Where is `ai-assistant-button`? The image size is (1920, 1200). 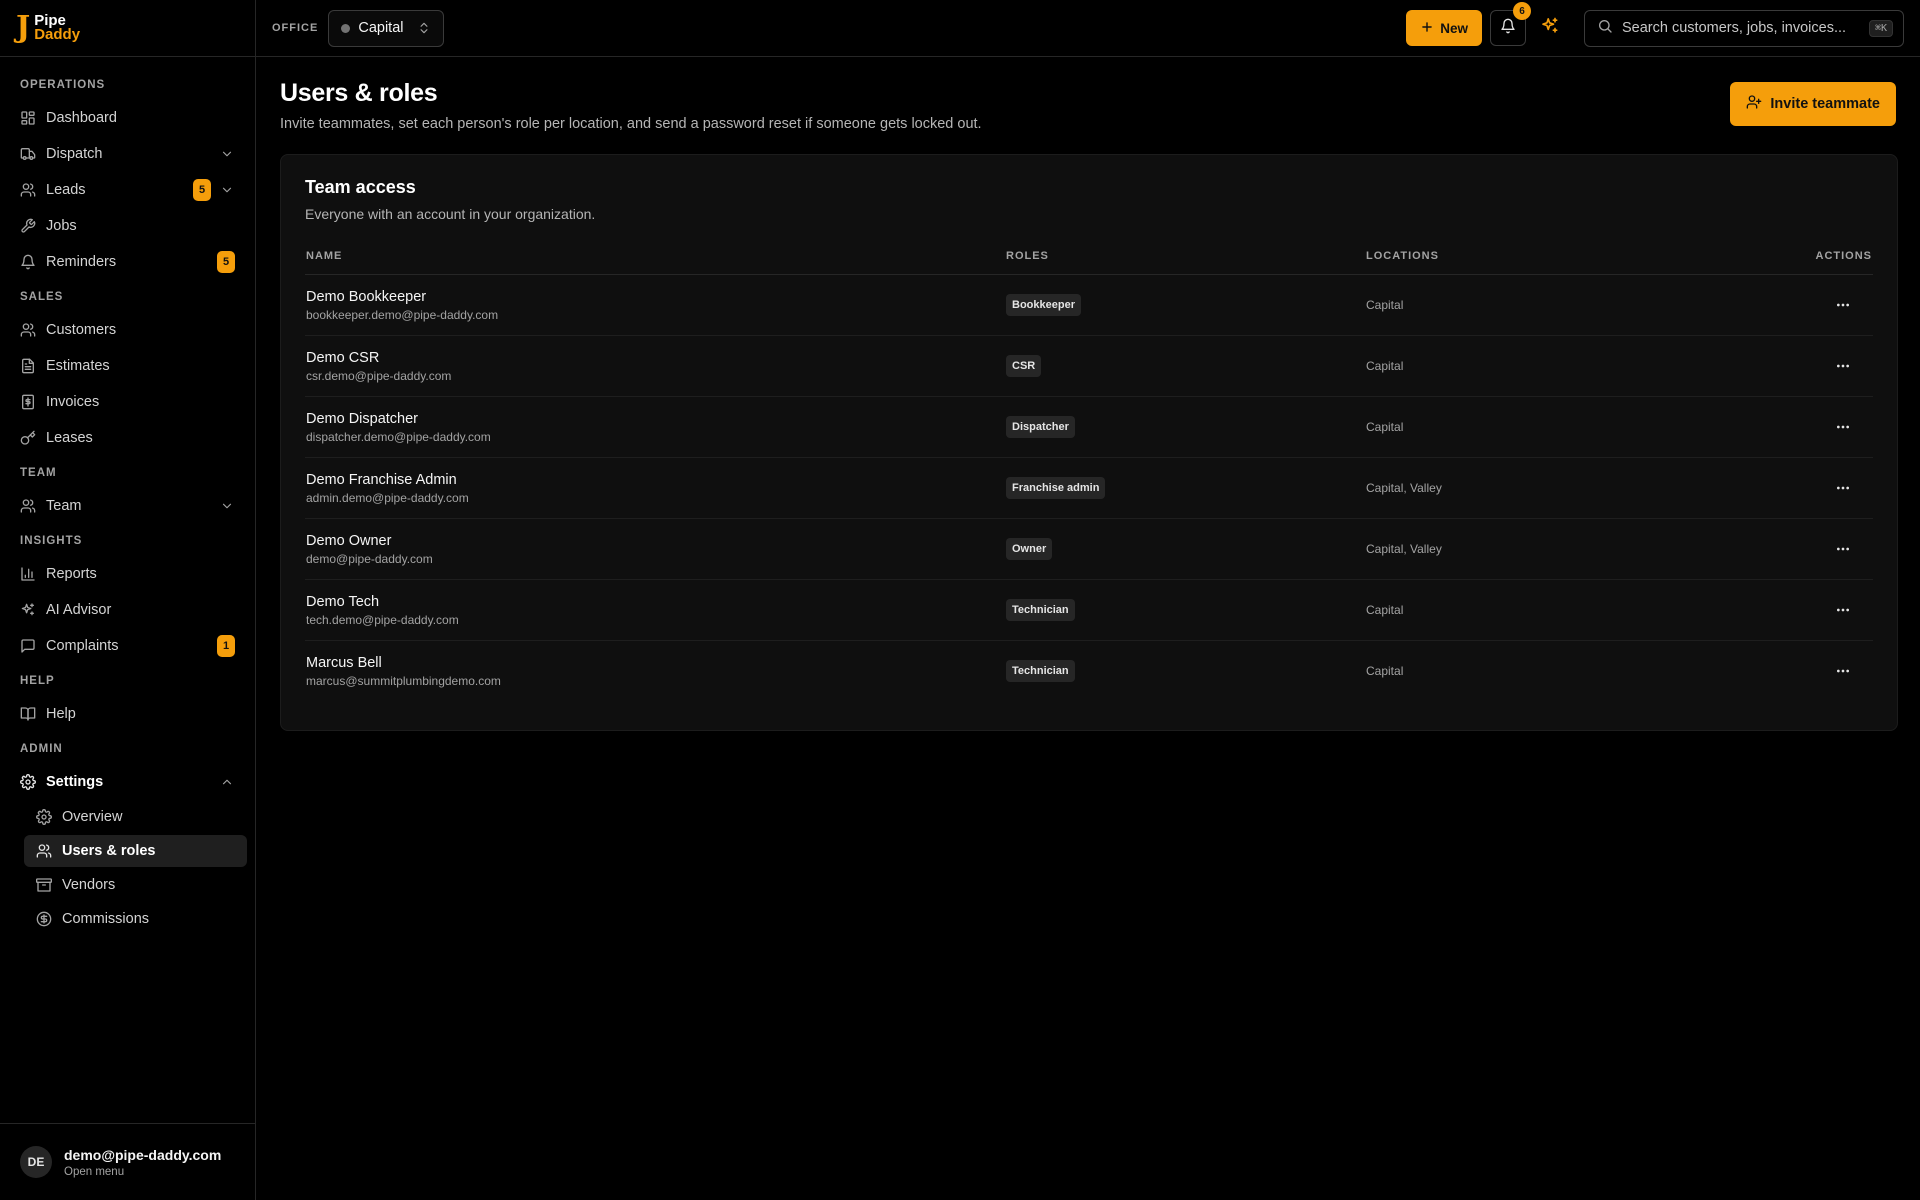 ai-assistant-button is located at coordinates (1550, 28).